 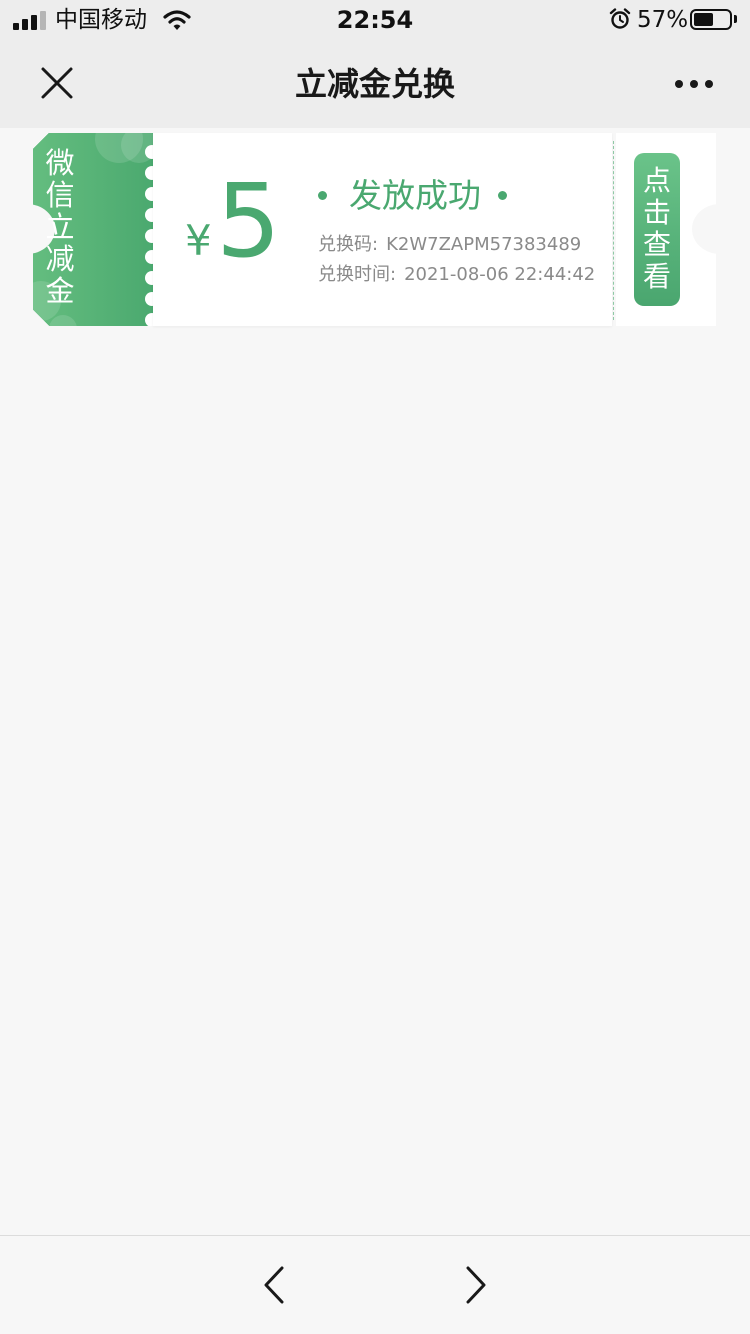 I want to click on redeem-code-row: 兑换码: K2W7ZAPM57383489, so click(x=449, y=245).